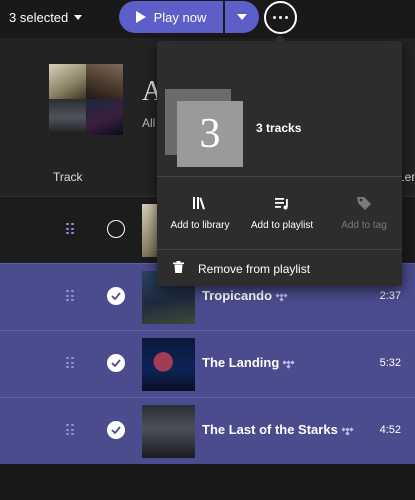 The width and height of the screenshot is (415, 500). What do you see at coordinates (390, 430) in the screenshot?
I see `track-duration: 4:52` at bounding box center [390, 430].